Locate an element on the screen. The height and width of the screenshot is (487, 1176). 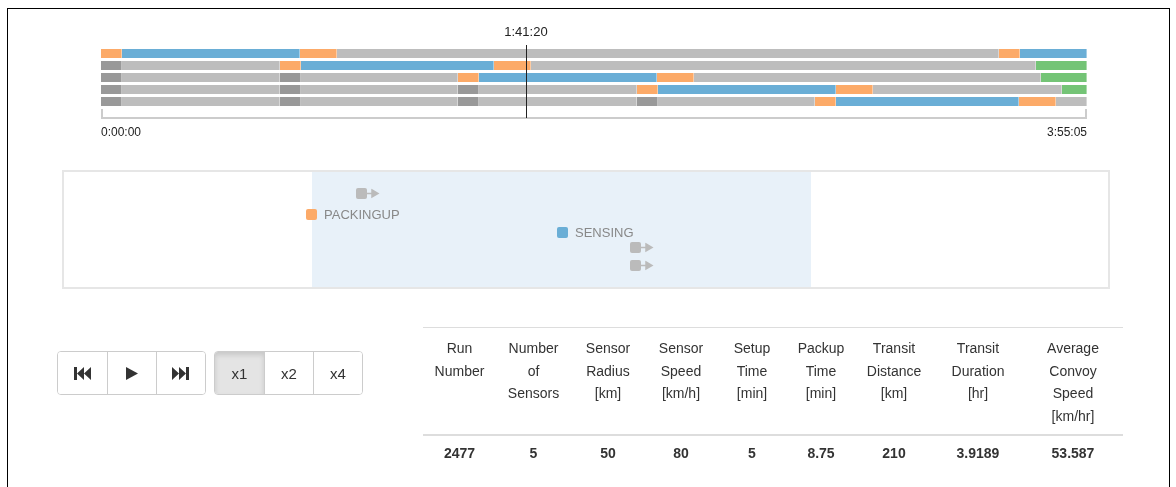
column-header: Sensor Speed [km/h] is located at coordinates (681, 371).